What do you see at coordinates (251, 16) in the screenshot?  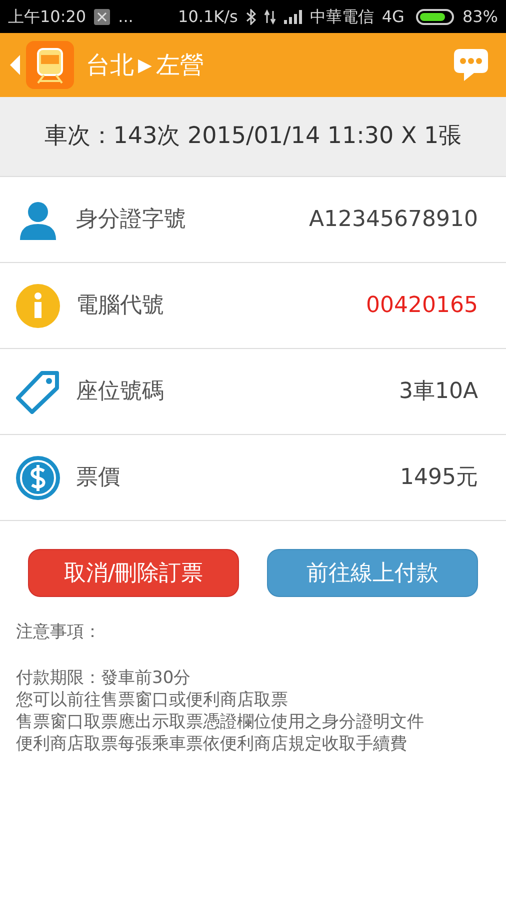 I see `bluetooth-icon` at bounding box center [251, 16].